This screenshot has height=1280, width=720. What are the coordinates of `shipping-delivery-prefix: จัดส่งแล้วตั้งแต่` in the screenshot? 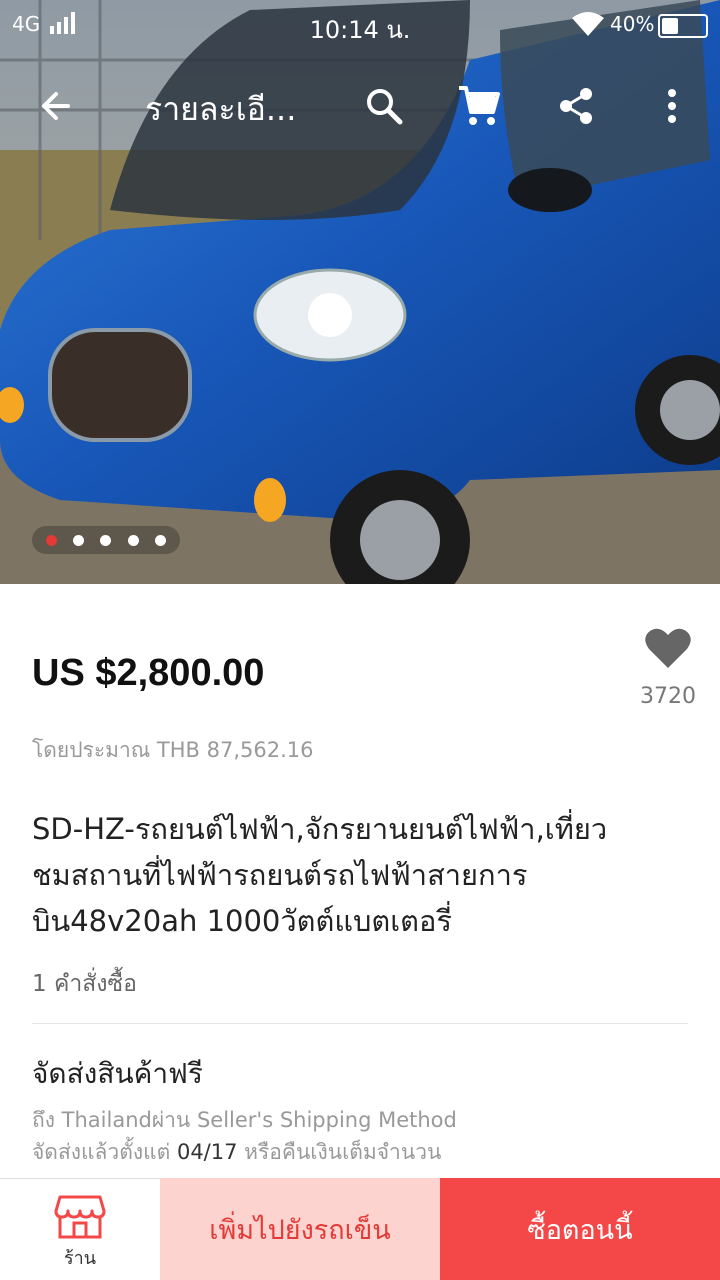 It's located at (104, 1152).